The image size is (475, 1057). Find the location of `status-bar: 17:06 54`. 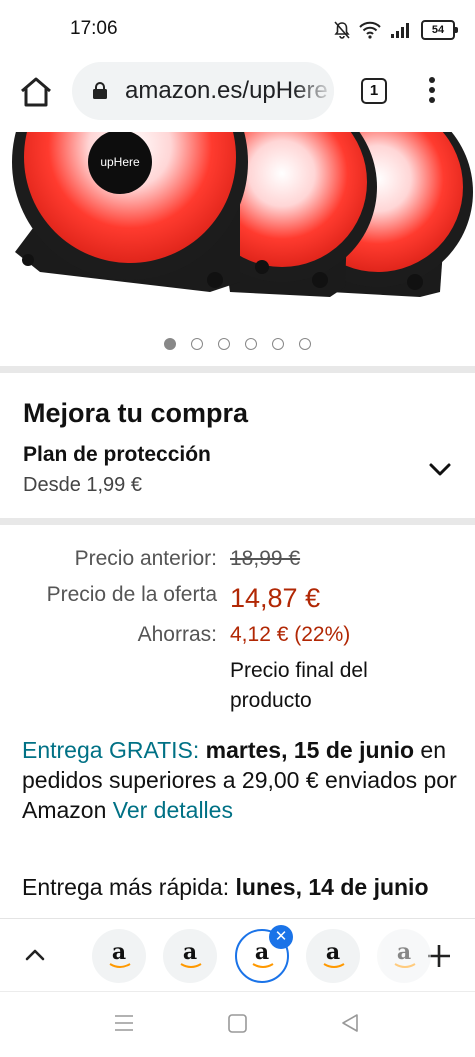

status-bar: 17:06 54 is located at coordinates (237, 28).